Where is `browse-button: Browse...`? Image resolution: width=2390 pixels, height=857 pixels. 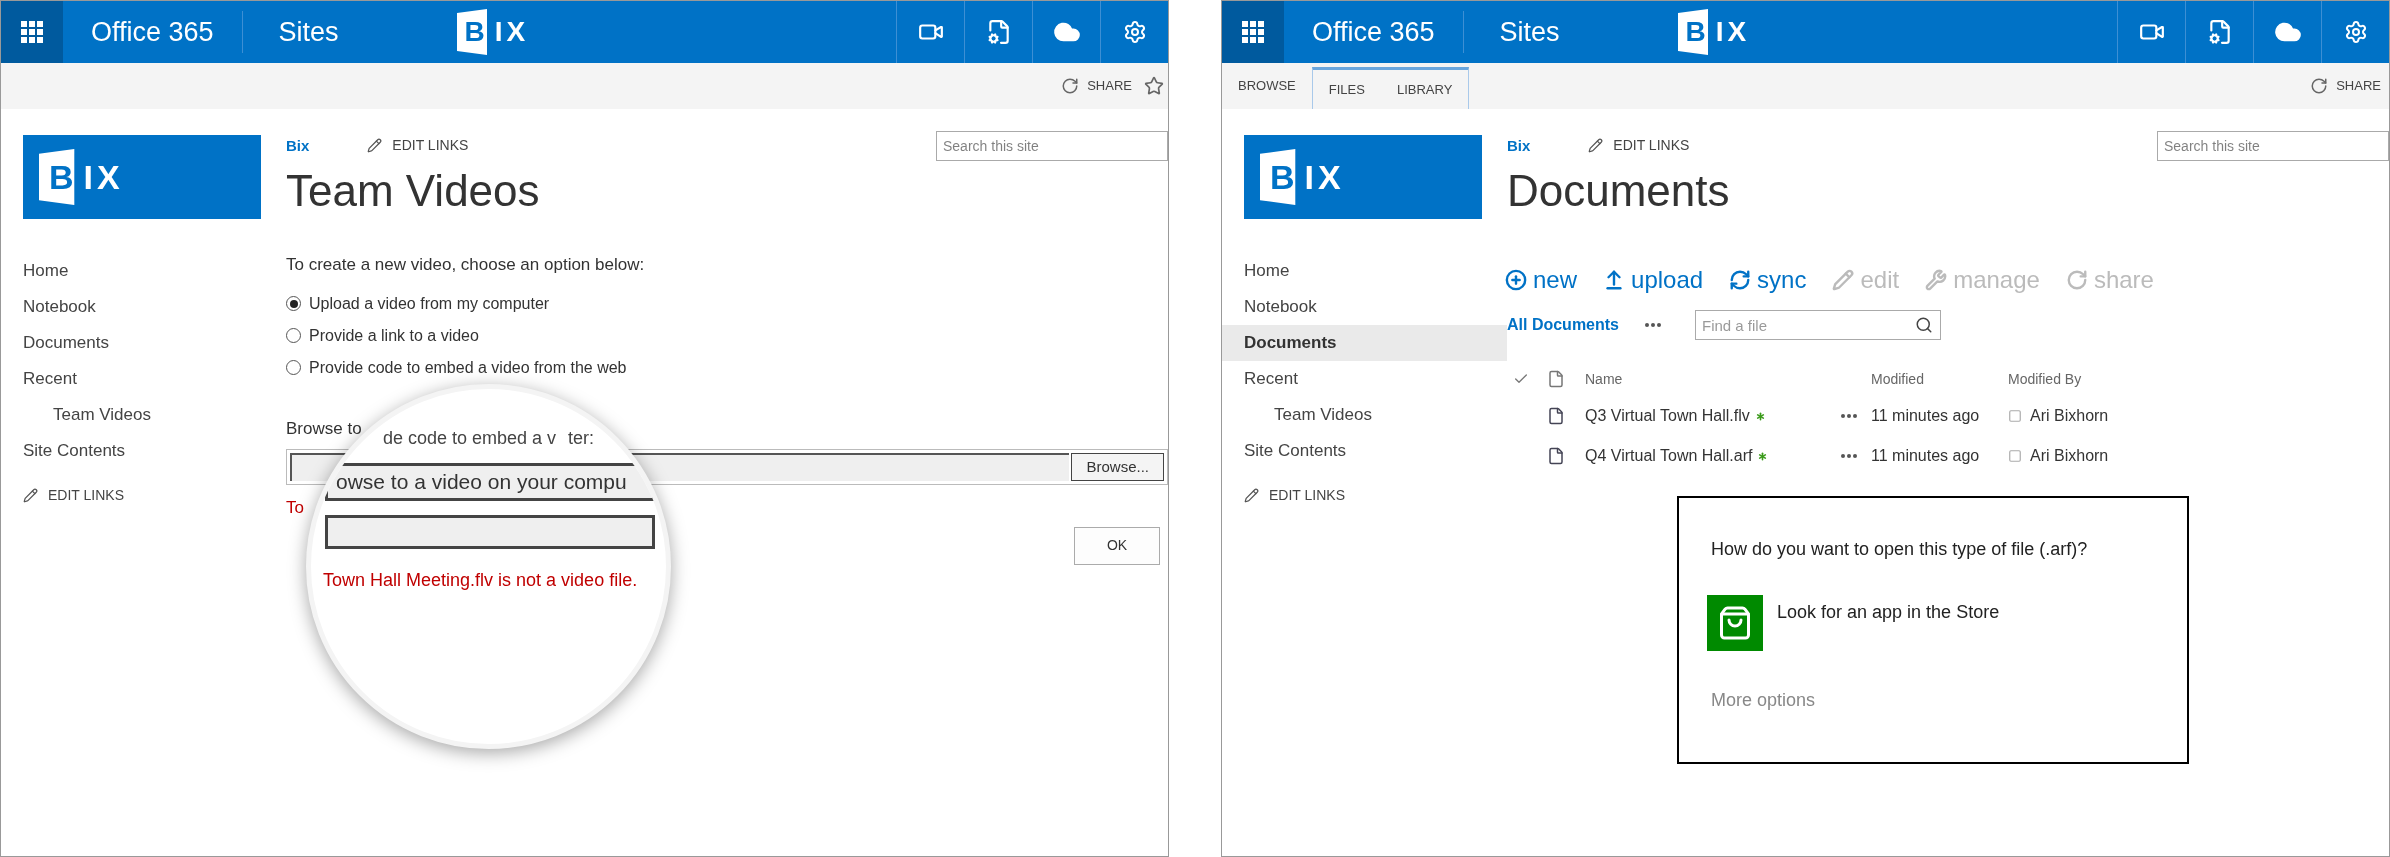
browse-button: Browse... is located at coordinates (1117, 467).